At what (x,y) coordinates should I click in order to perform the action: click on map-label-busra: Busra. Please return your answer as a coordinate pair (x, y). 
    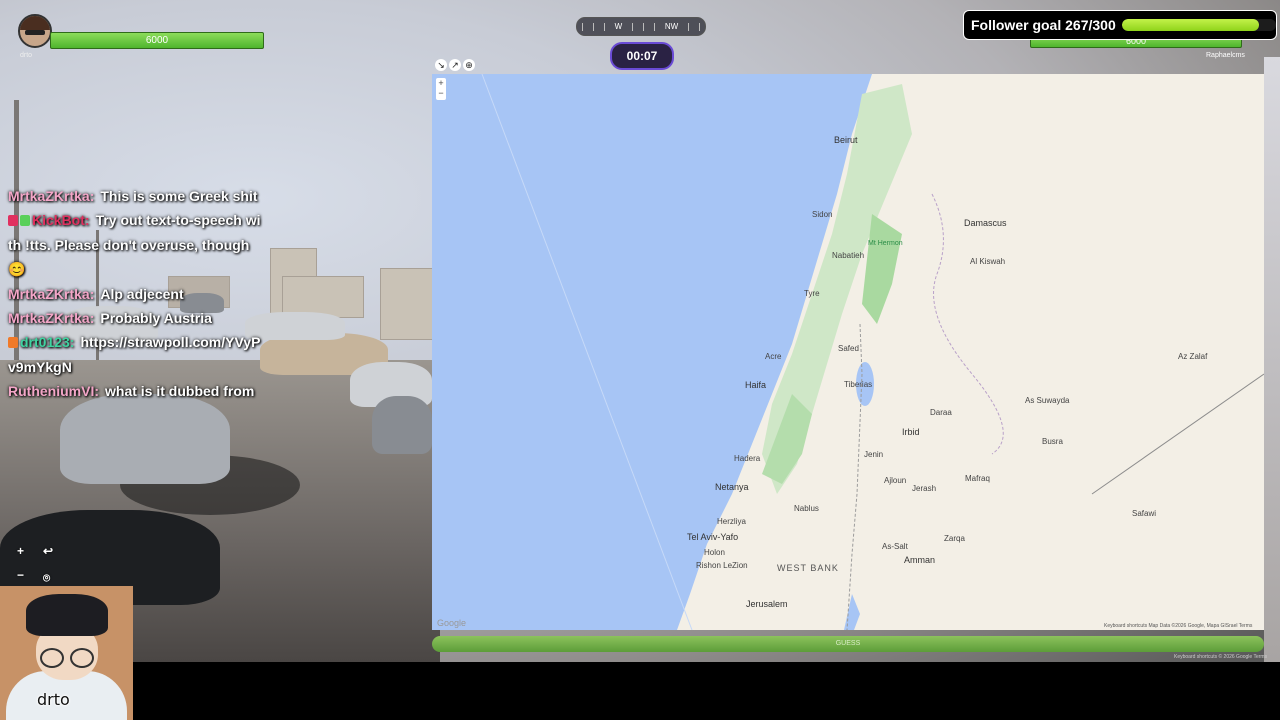
    Looking at the image, I should click on (1052, 441).